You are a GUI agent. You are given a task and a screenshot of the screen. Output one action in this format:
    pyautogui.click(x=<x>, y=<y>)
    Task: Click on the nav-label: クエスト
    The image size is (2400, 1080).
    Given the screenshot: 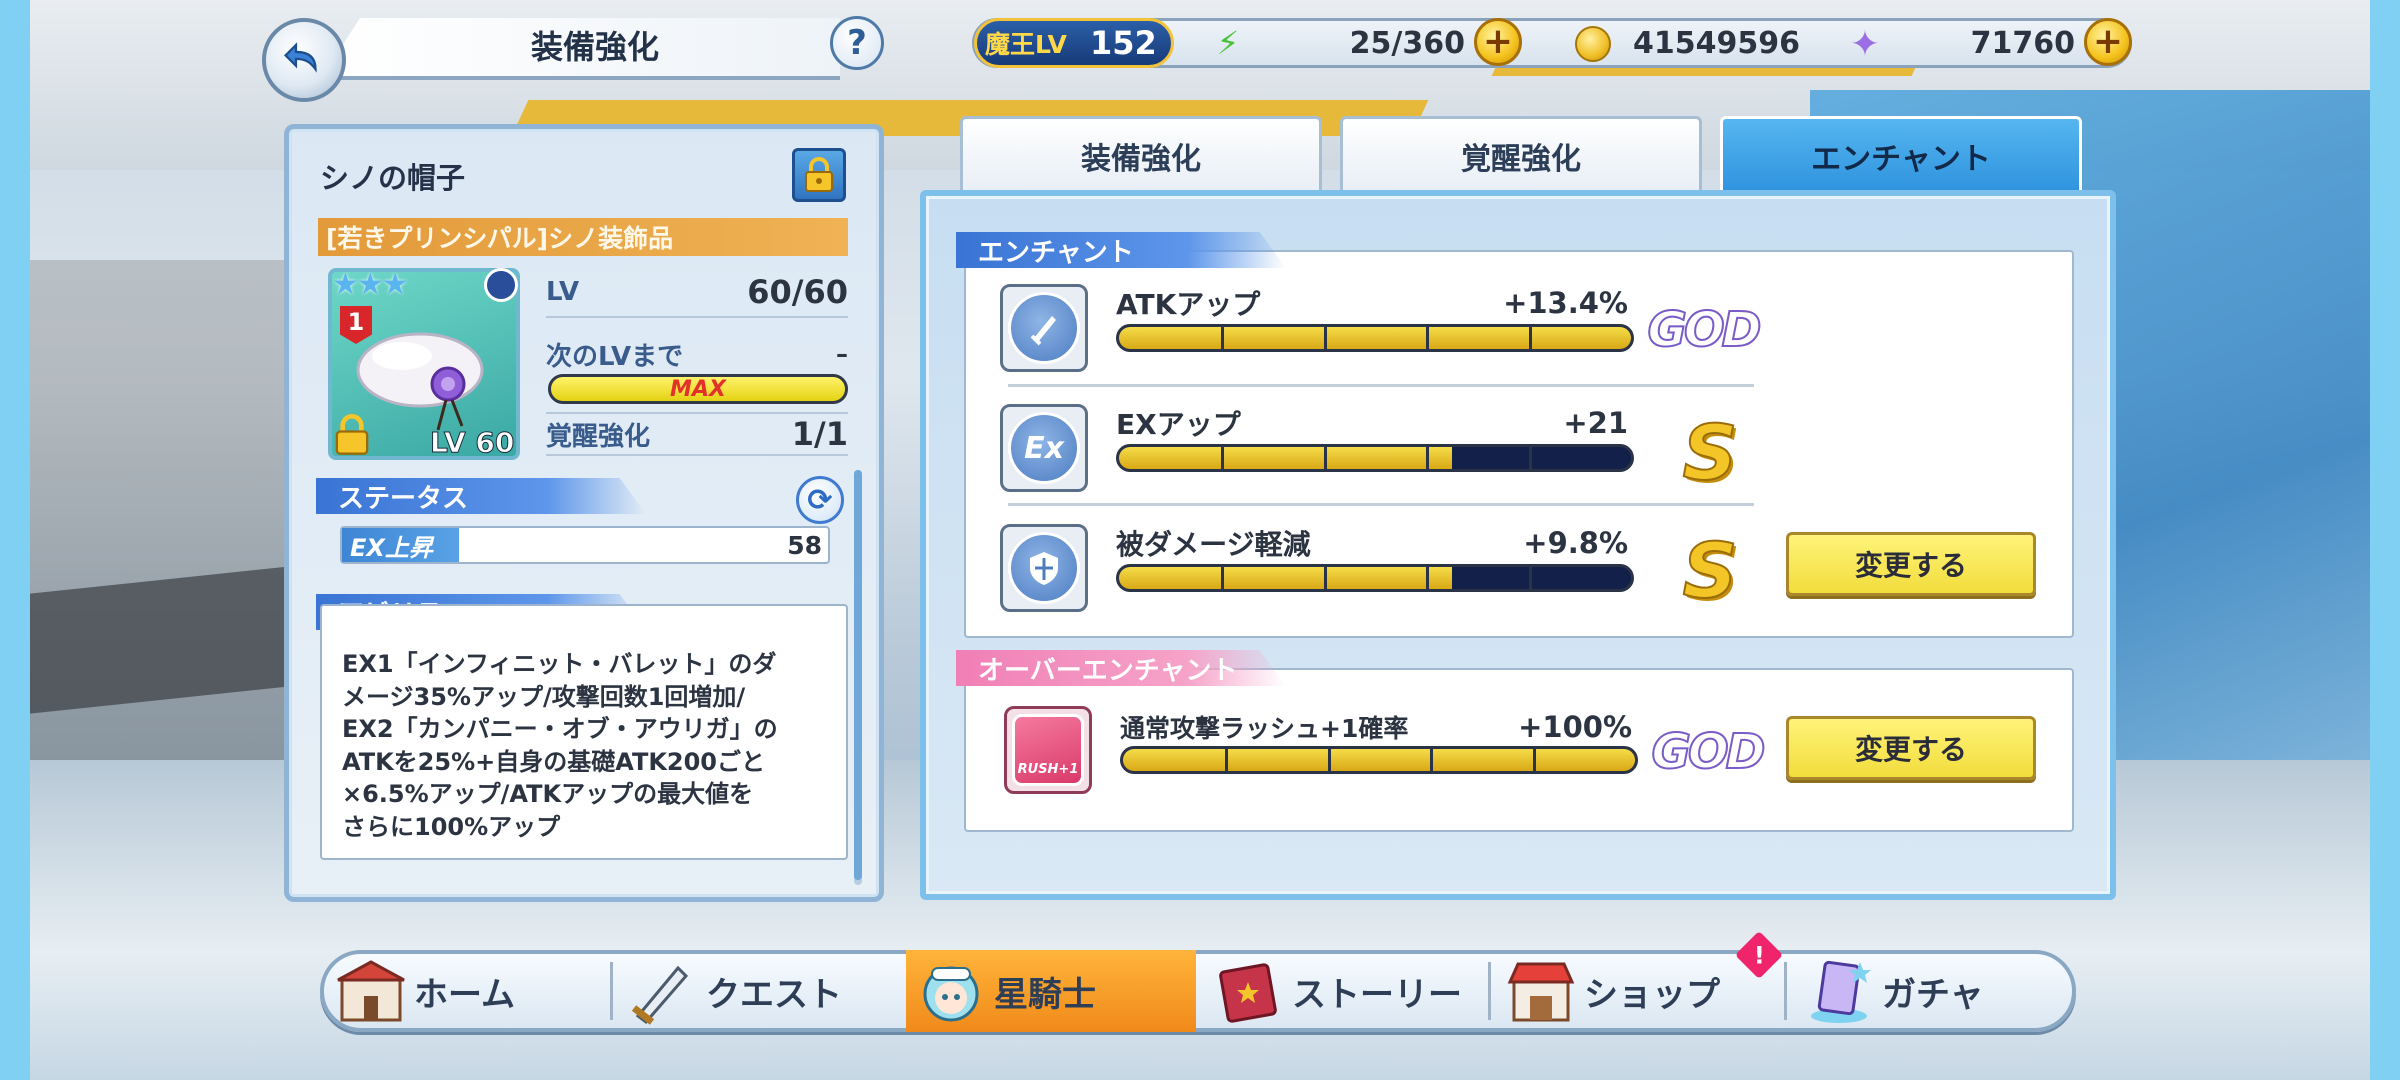 What is the action you would take?
    pyautogui.click(x=774, y=994)
    